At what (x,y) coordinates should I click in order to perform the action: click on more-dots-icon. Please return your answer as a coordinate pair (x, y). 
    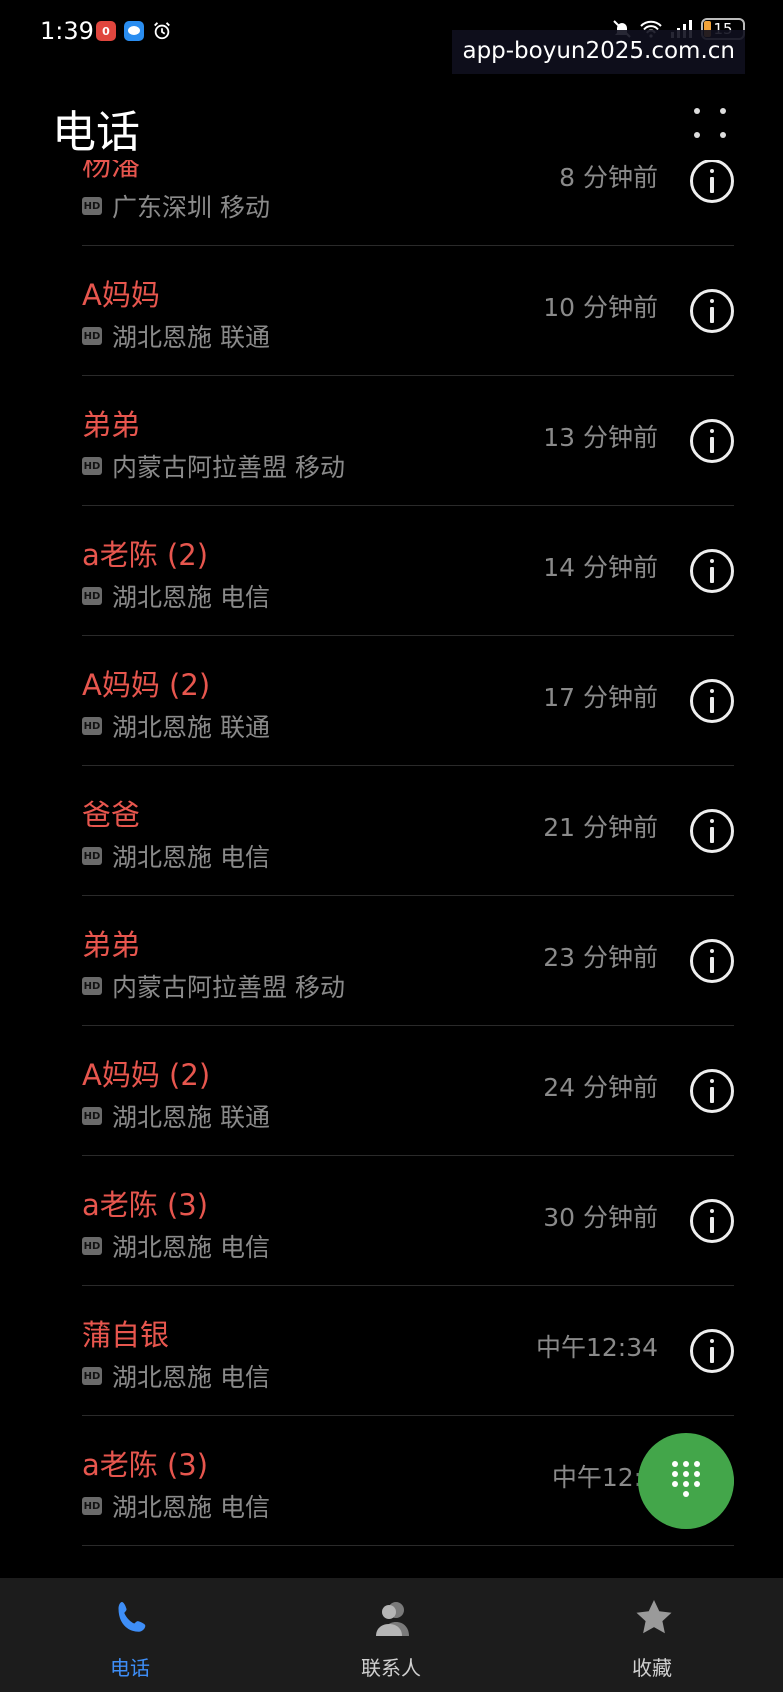
    Looking at the image, I should click on (710, 124).